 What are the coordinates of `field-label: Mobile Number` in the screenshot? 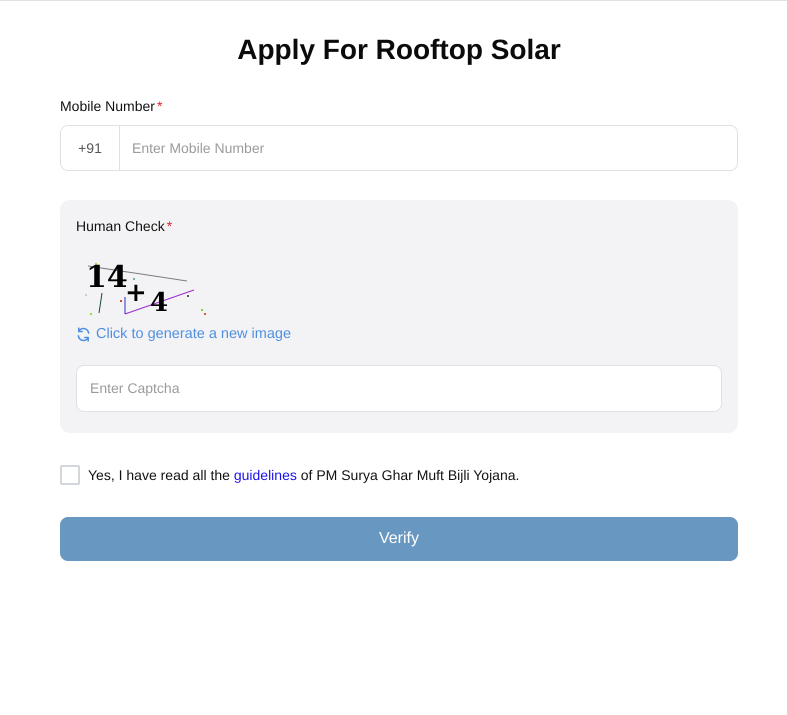 It's located at (107, 106).